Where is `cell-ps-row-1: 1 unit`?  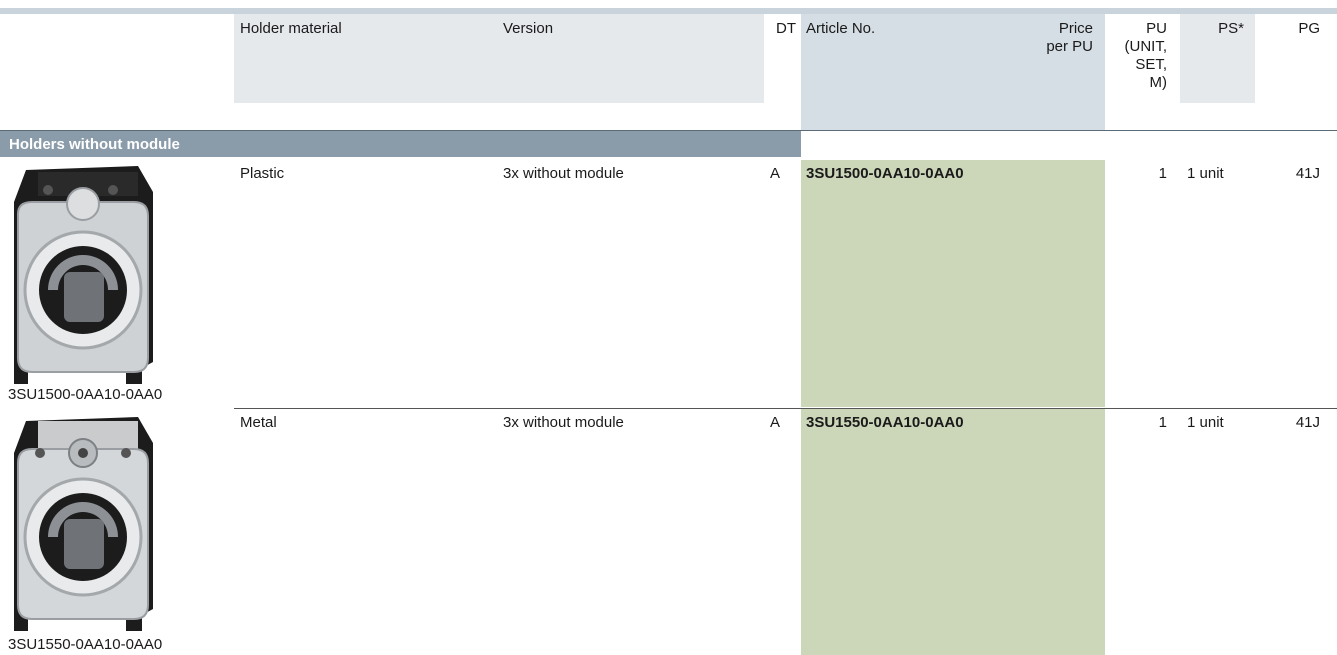 cell-ps-row-1: 1 unit is located at coordinates (1205, 173).